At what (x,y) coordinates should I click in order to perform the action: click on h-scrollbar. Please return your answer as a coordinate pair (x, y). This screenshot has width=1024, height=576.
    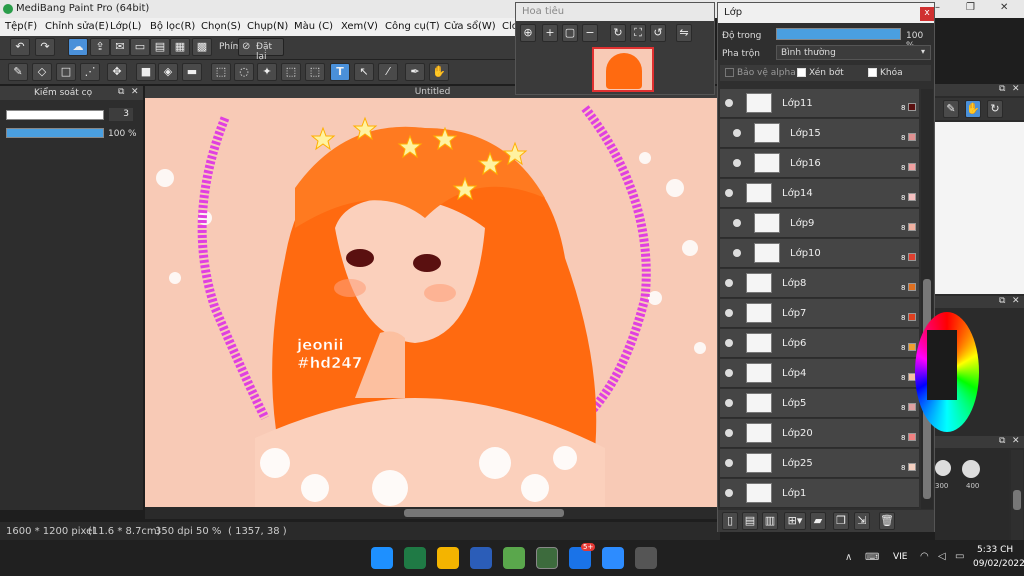
    Looking at the image, I should click on (431, 513).